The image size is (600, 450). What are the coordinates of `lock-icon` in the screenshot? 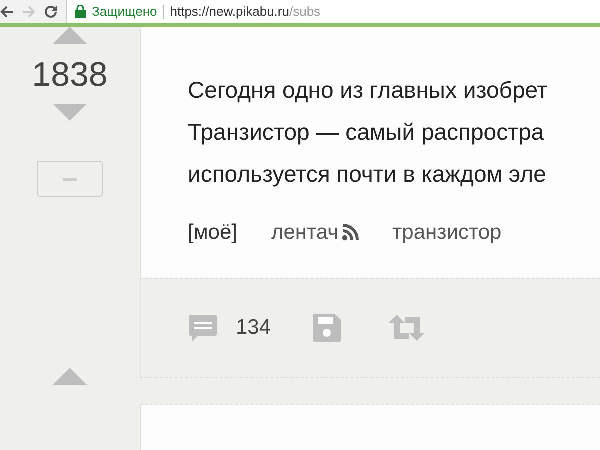 It's located at (80, 11).